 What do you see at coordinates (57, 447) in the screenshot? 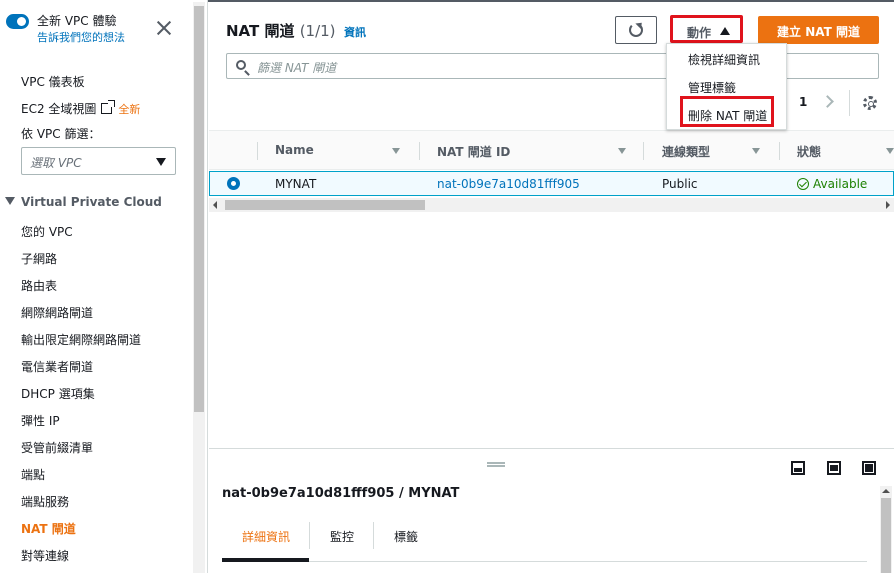
I see `sidebar-item-prefix-lists: 受管前綴清單` at bounding box center [57, 447].